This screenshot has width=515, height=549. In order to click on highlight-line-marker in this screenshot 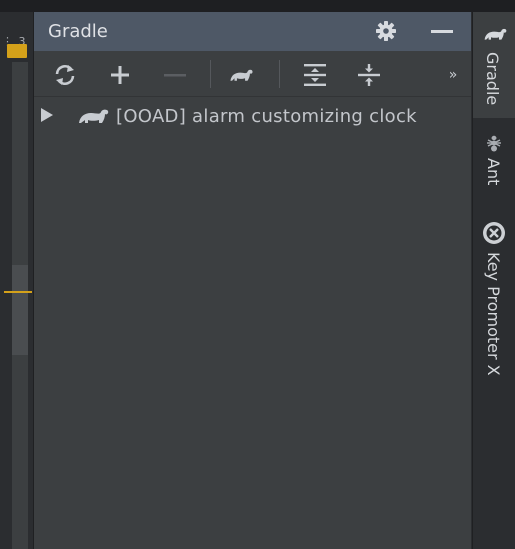, I will do `click(18, 292)`.